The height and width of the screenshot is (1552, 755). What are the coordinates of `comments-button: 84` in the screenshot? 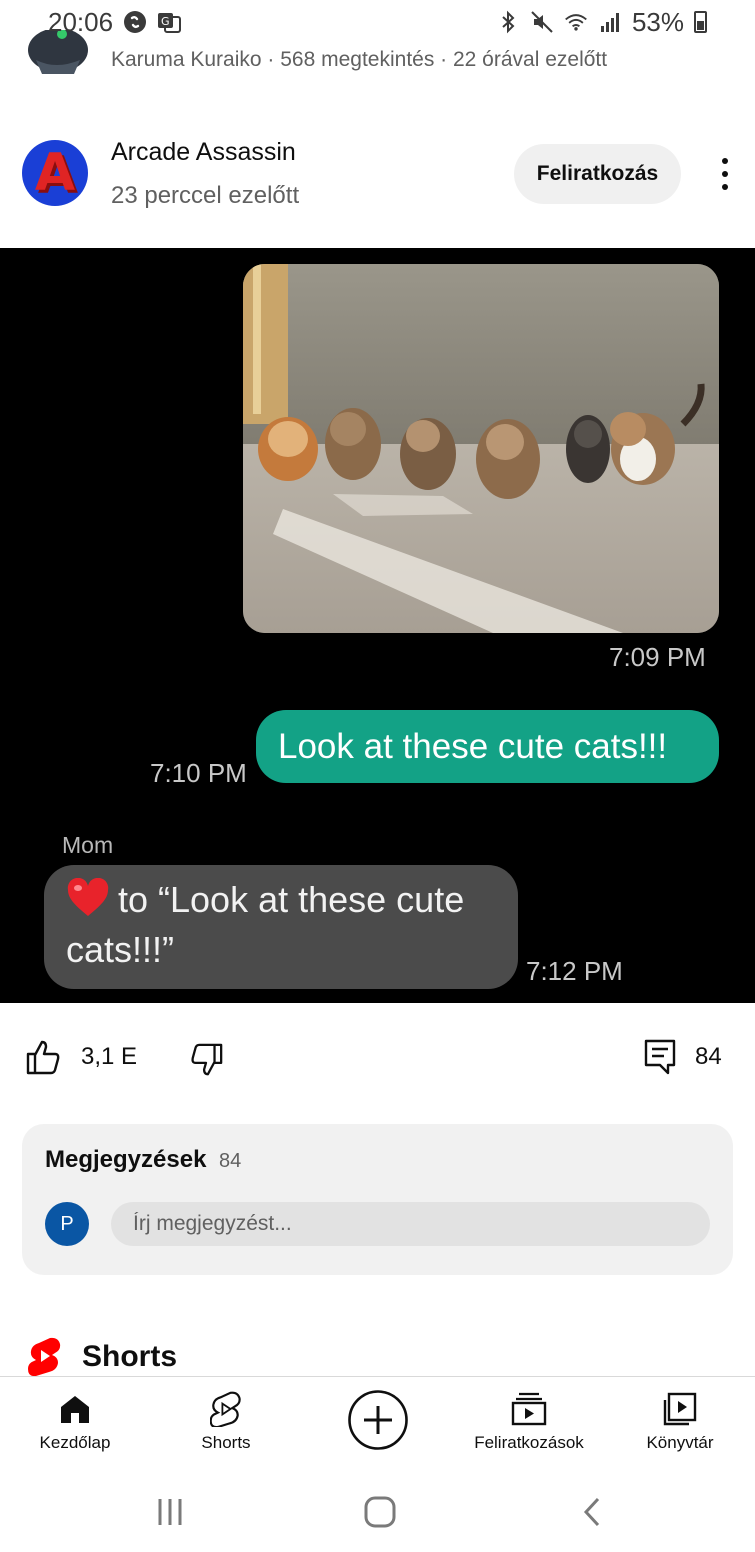 It's located at (682, 1057).